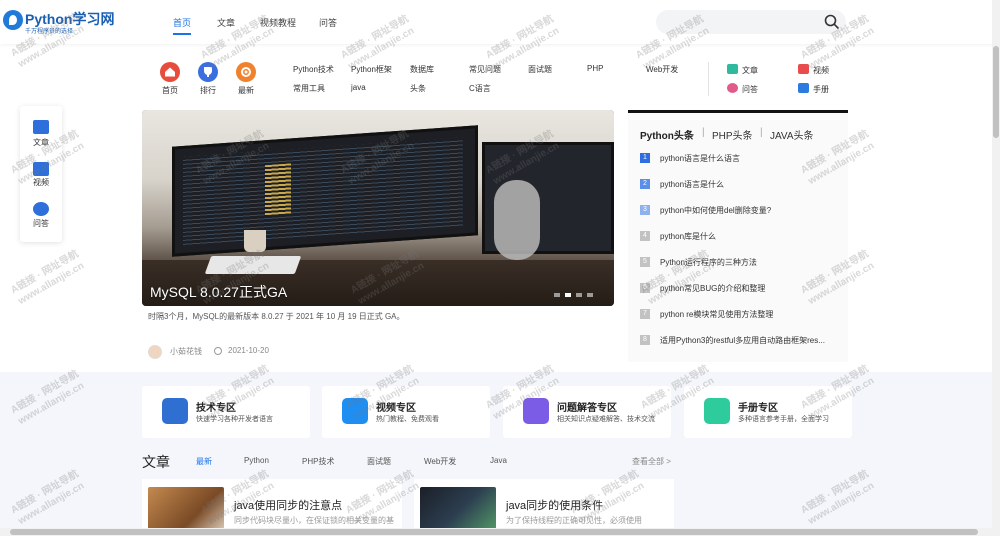 The image size is (1000, 536). I want to click on nav-qa: 问答, so click(328, 22).